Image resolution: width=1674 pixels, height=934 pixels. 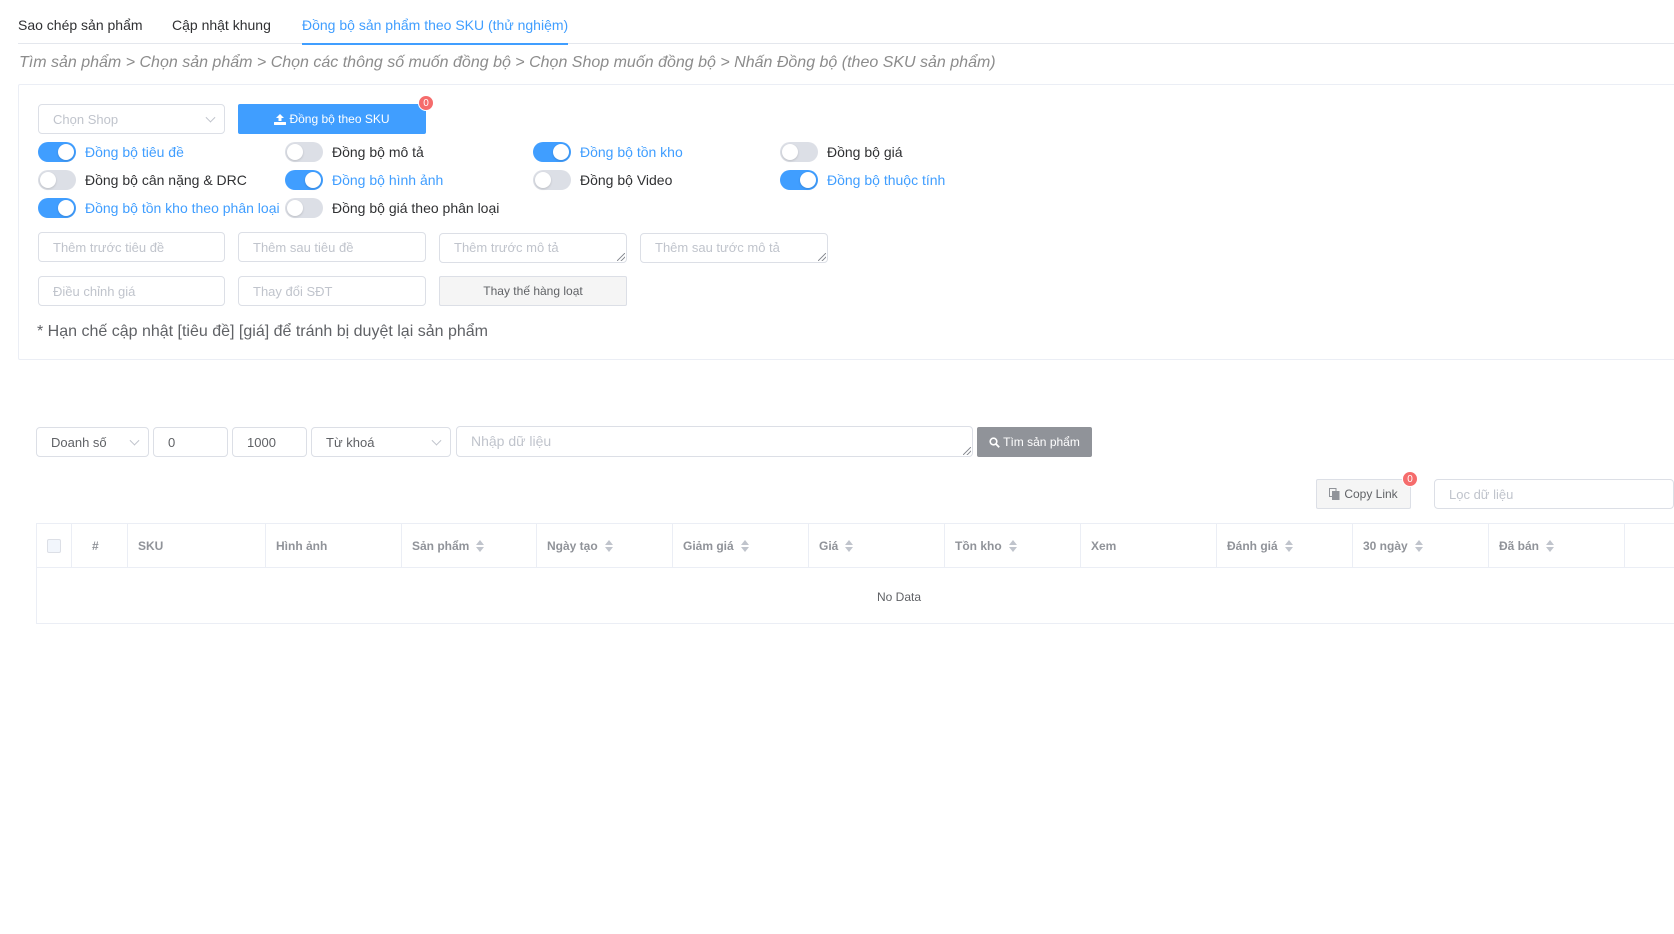 What do you see at coordinates (334, 546) in the screenshot?
I see `column-image: Hình ảnh` at bounding box center [334, 546].